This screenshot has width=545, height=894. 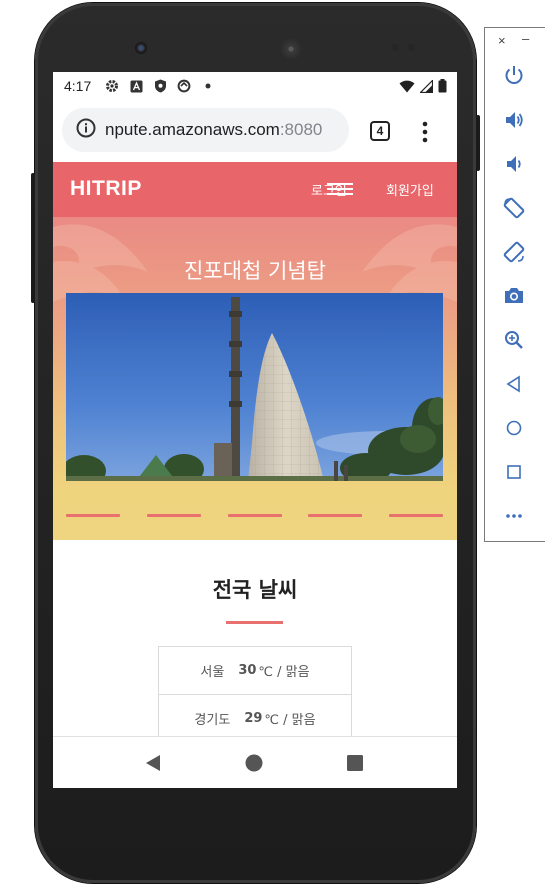 I want to click on zoom-icon, so click(x=514, y=340).